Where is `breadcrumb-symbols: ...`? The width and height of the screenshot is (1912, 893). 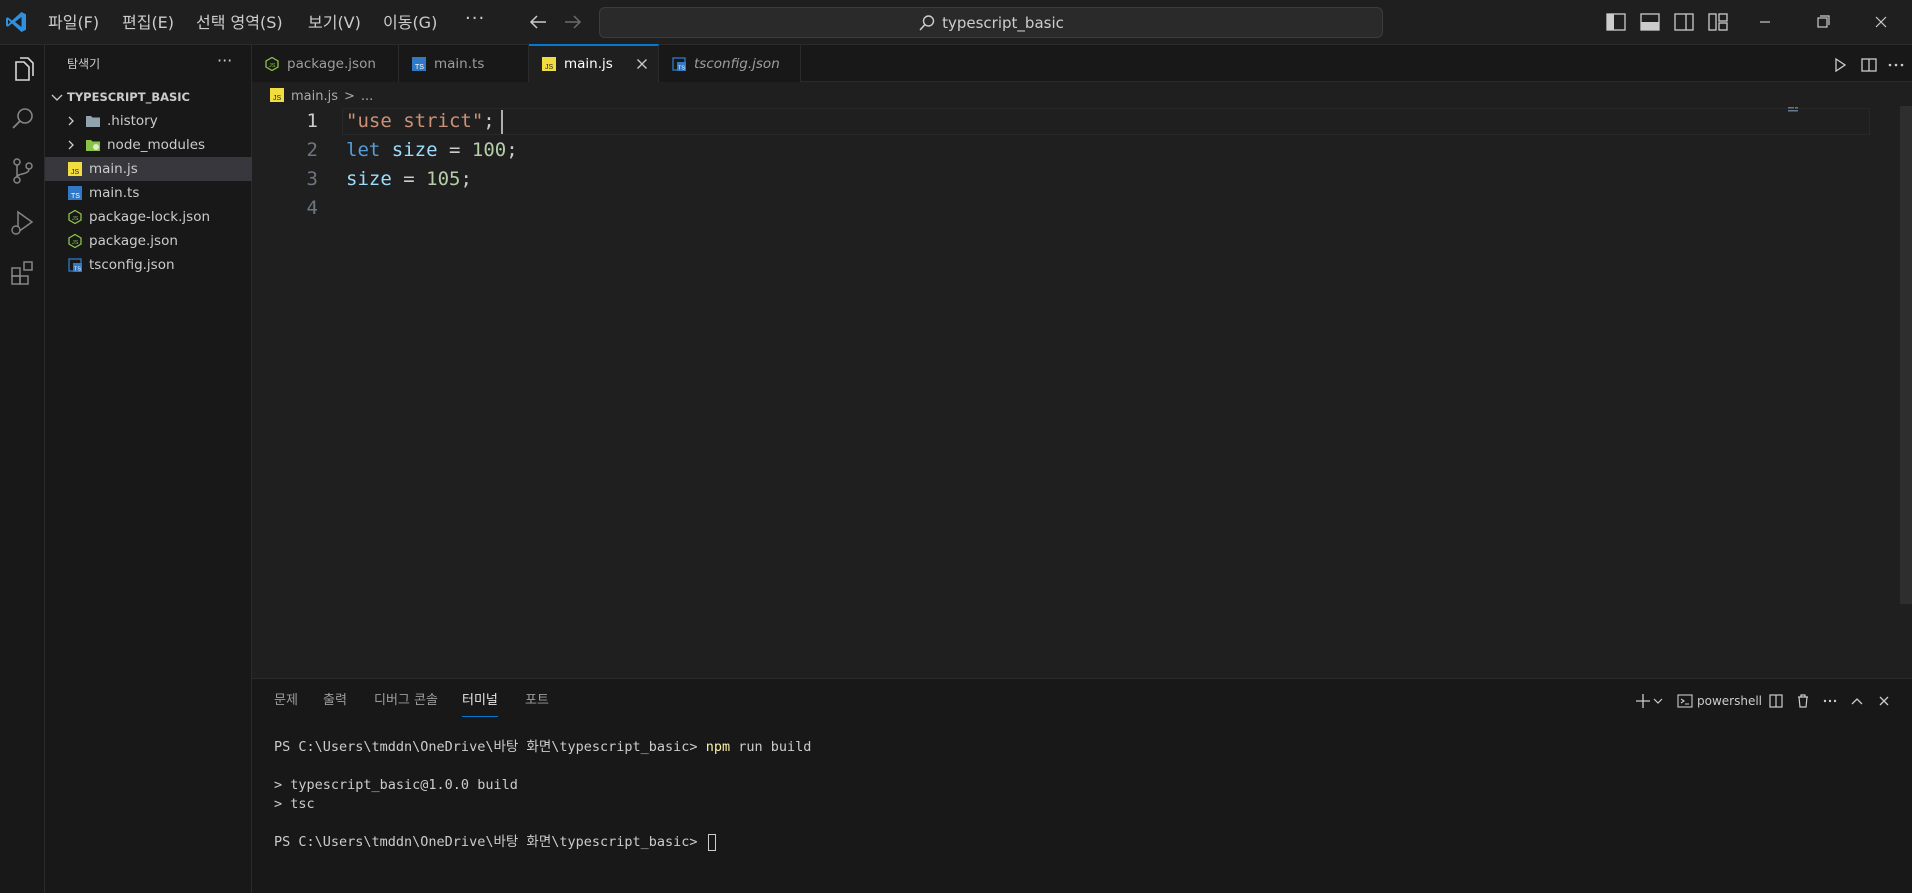
breadcrumb-symbols: ... is located at coordinates (367, 96).